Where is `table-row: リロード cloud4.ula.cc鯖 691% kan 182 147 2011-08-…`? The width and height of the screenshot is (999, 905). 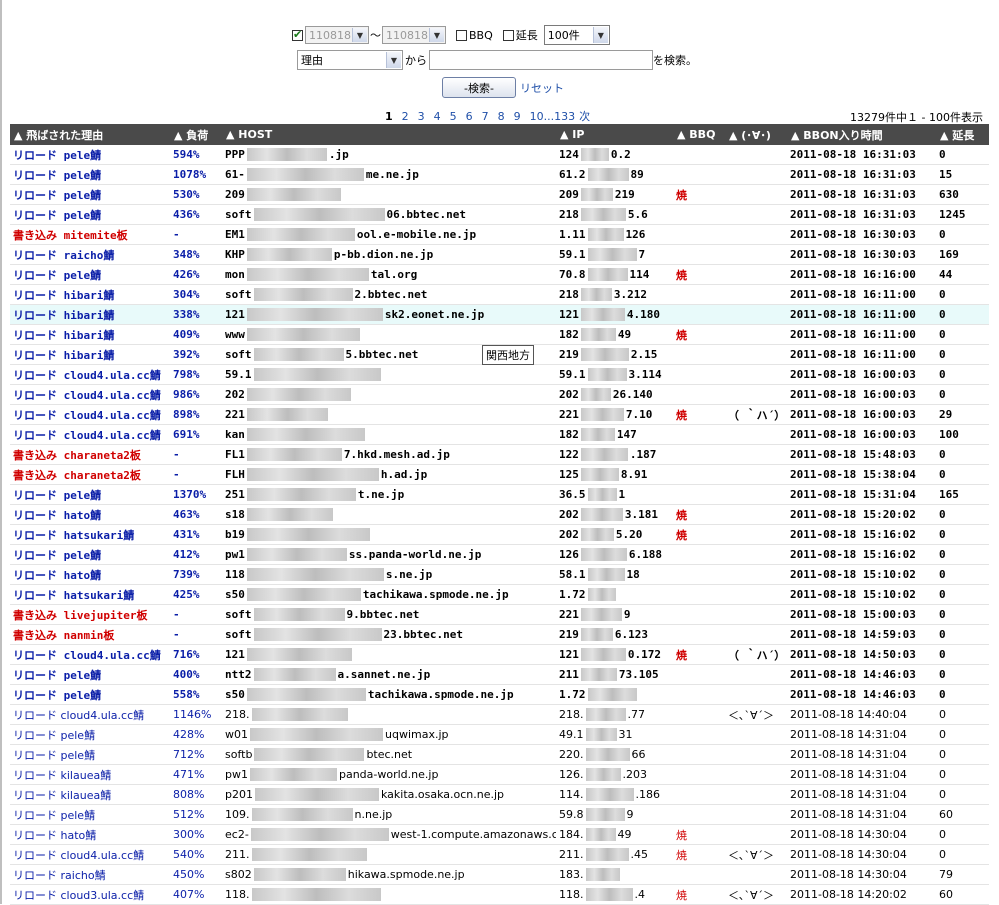 table-row: リロード cloud4.ula.cc鯖 691% kan 182 147 2011-08-… is located at coordinates (499, 434).